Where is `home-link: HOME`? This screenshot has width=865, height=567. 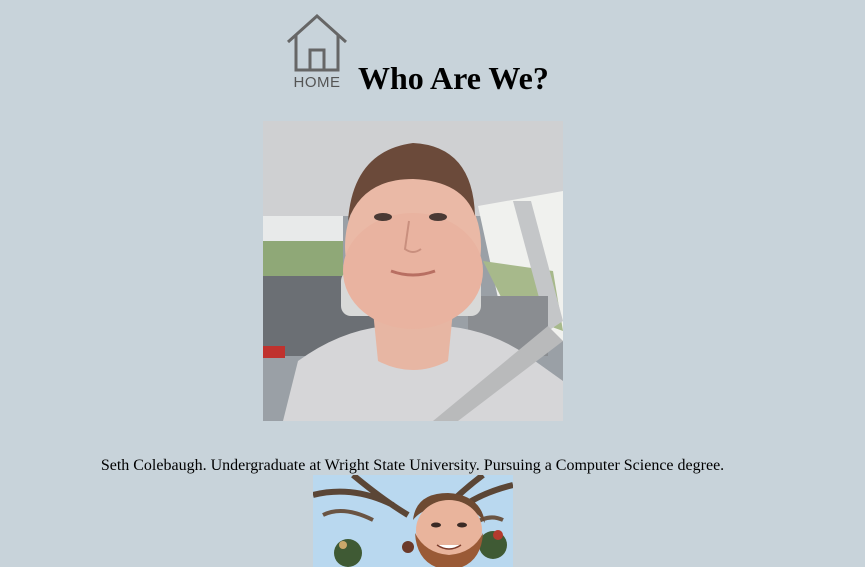
home-link: HOME is located at coordinates (317, 53).